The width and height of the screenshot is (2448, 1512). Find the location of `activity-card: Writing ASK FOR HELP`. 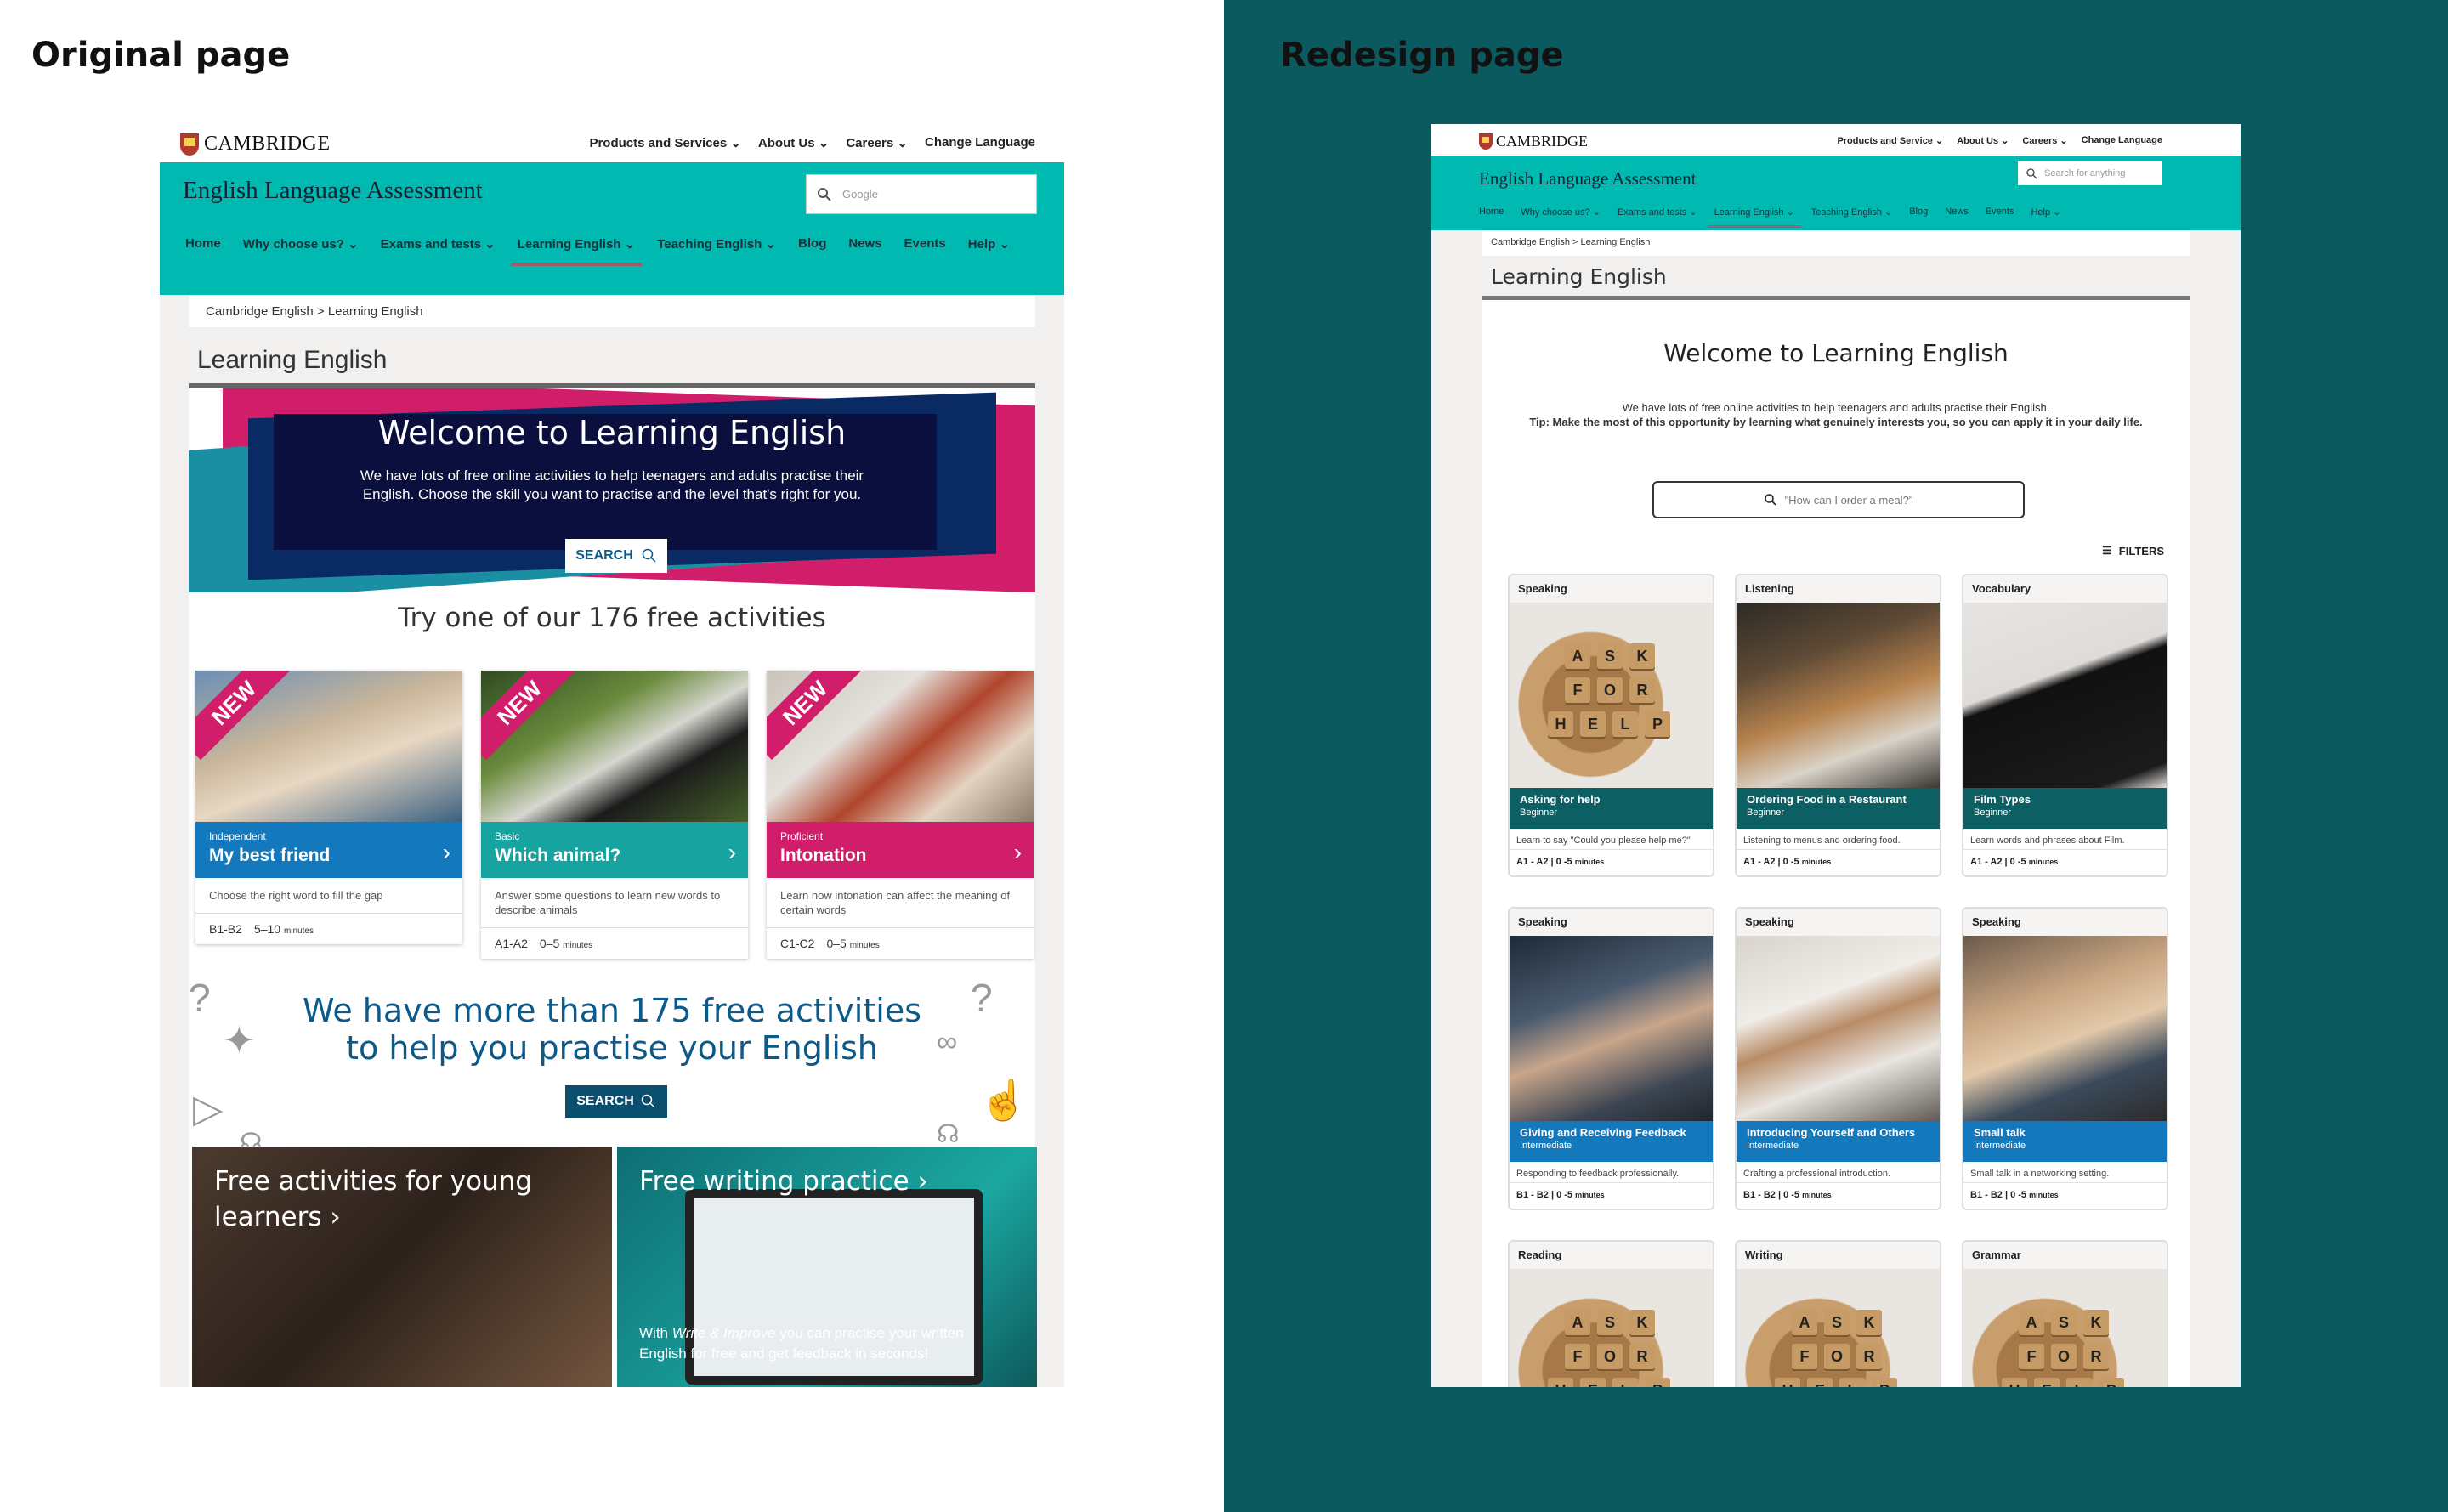

activity-card: Writing ASK FOR HELP is located at coordinates (1838, 1313).